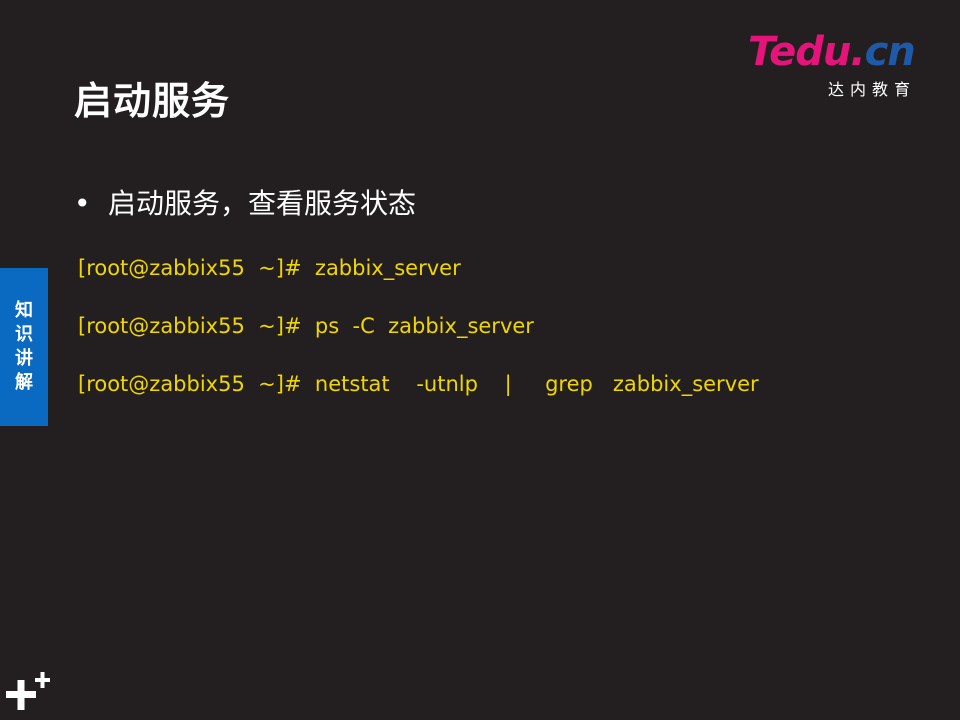 This screenshot has width=960, height=720. I want to click on bullet-text: 启动服务，查看服务状态, so click(262, 203).